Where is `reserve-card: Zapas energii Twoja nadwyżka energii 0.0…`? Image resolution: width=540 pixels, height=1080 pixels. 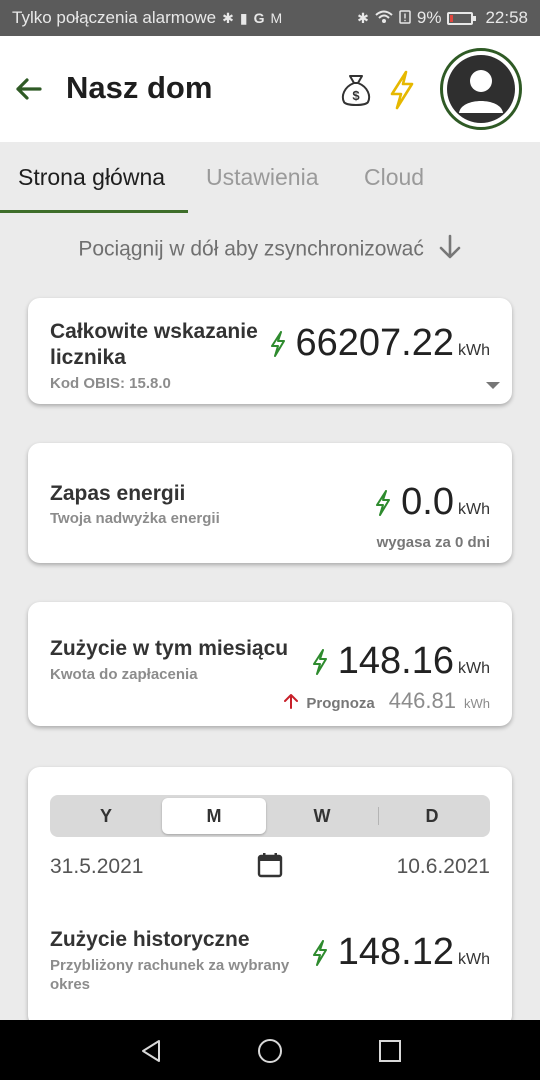
reserve-card: Zapas energii Twoja nadwyżka energii 0.0… is located at coordinates (270, 503).